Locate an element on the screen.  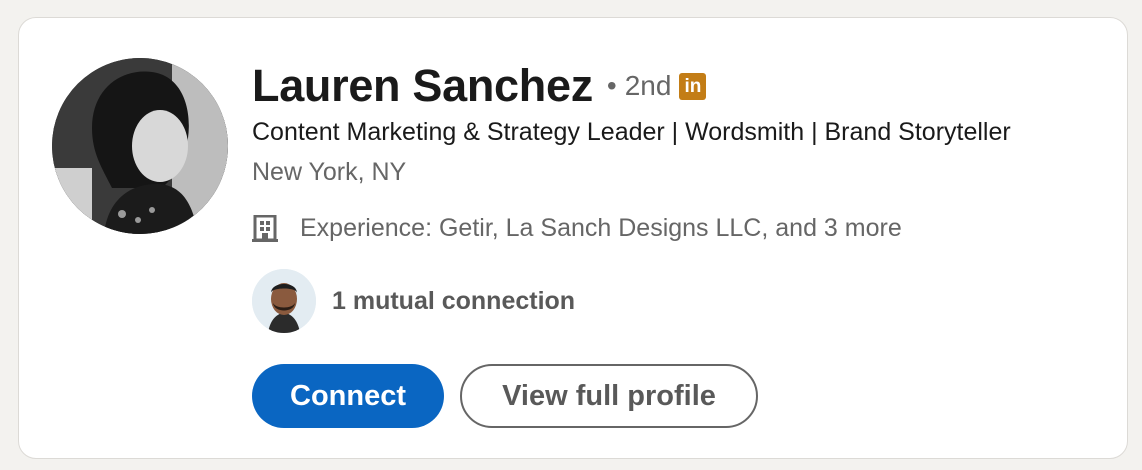
mutual-connection-avatar is located at coordinates (284, 301).